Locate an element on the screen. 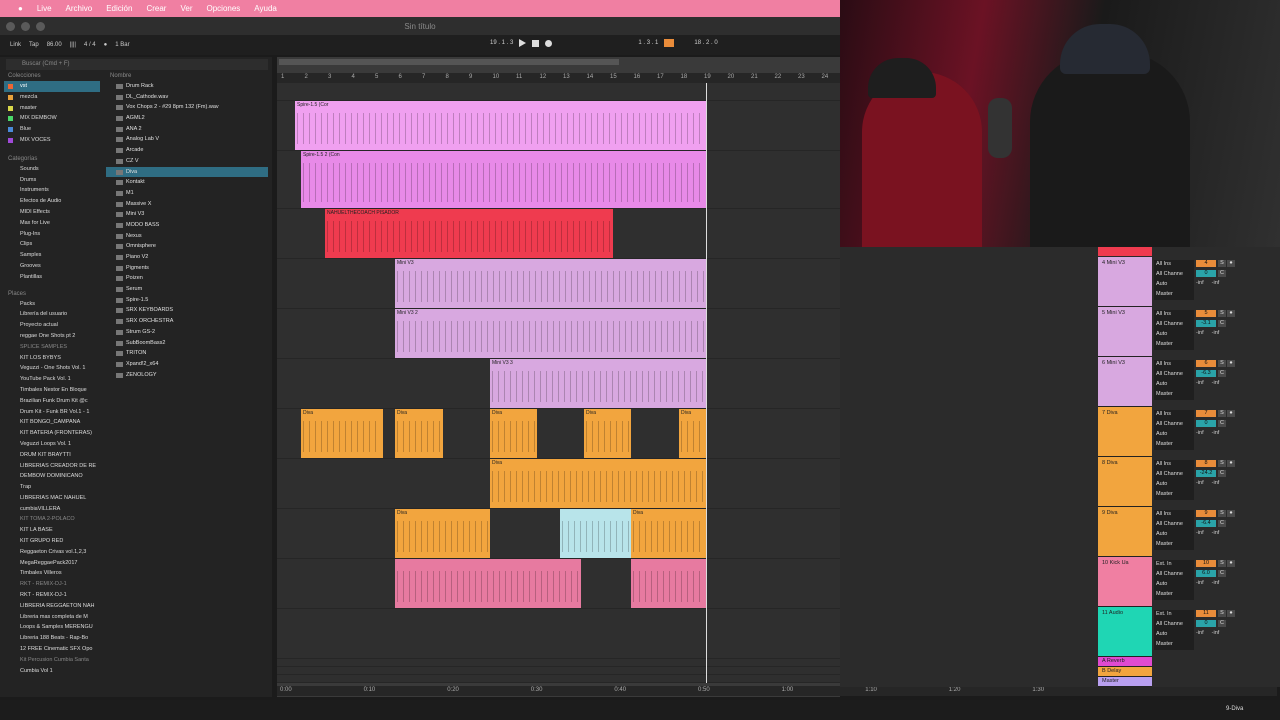  tap-button: Tap is located at coordinates (34, 45).